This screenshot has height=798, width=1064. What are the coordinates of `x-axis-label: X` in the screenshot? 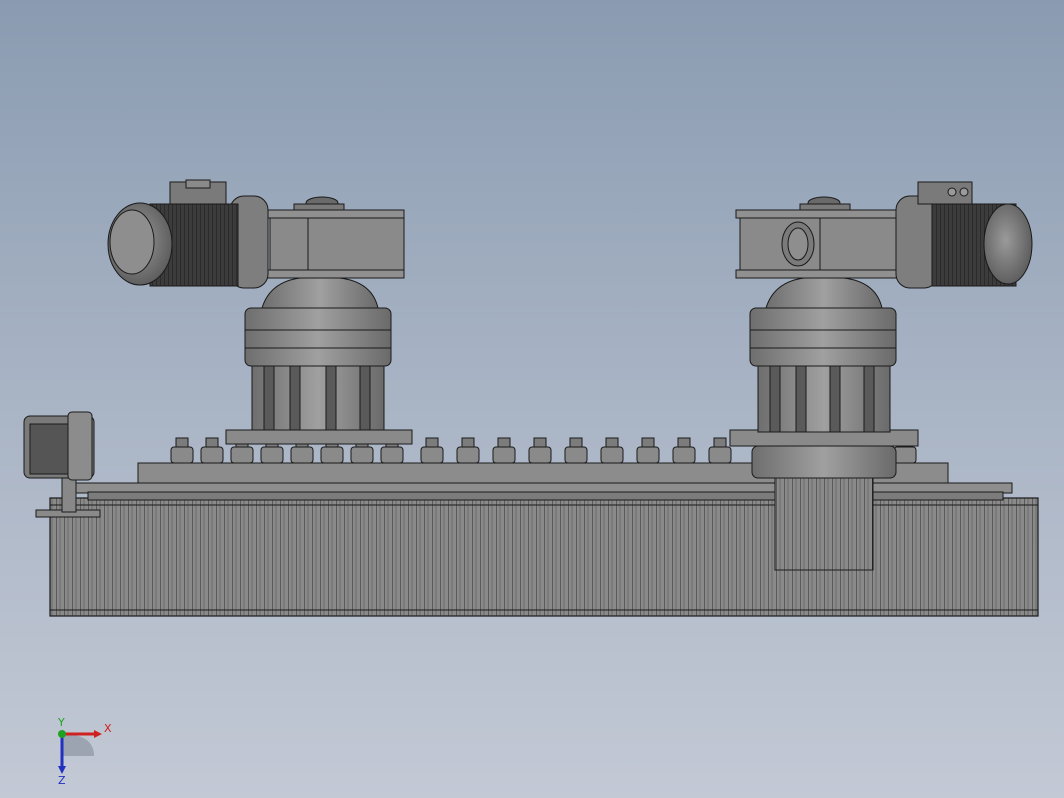 It's located at (108, 728).